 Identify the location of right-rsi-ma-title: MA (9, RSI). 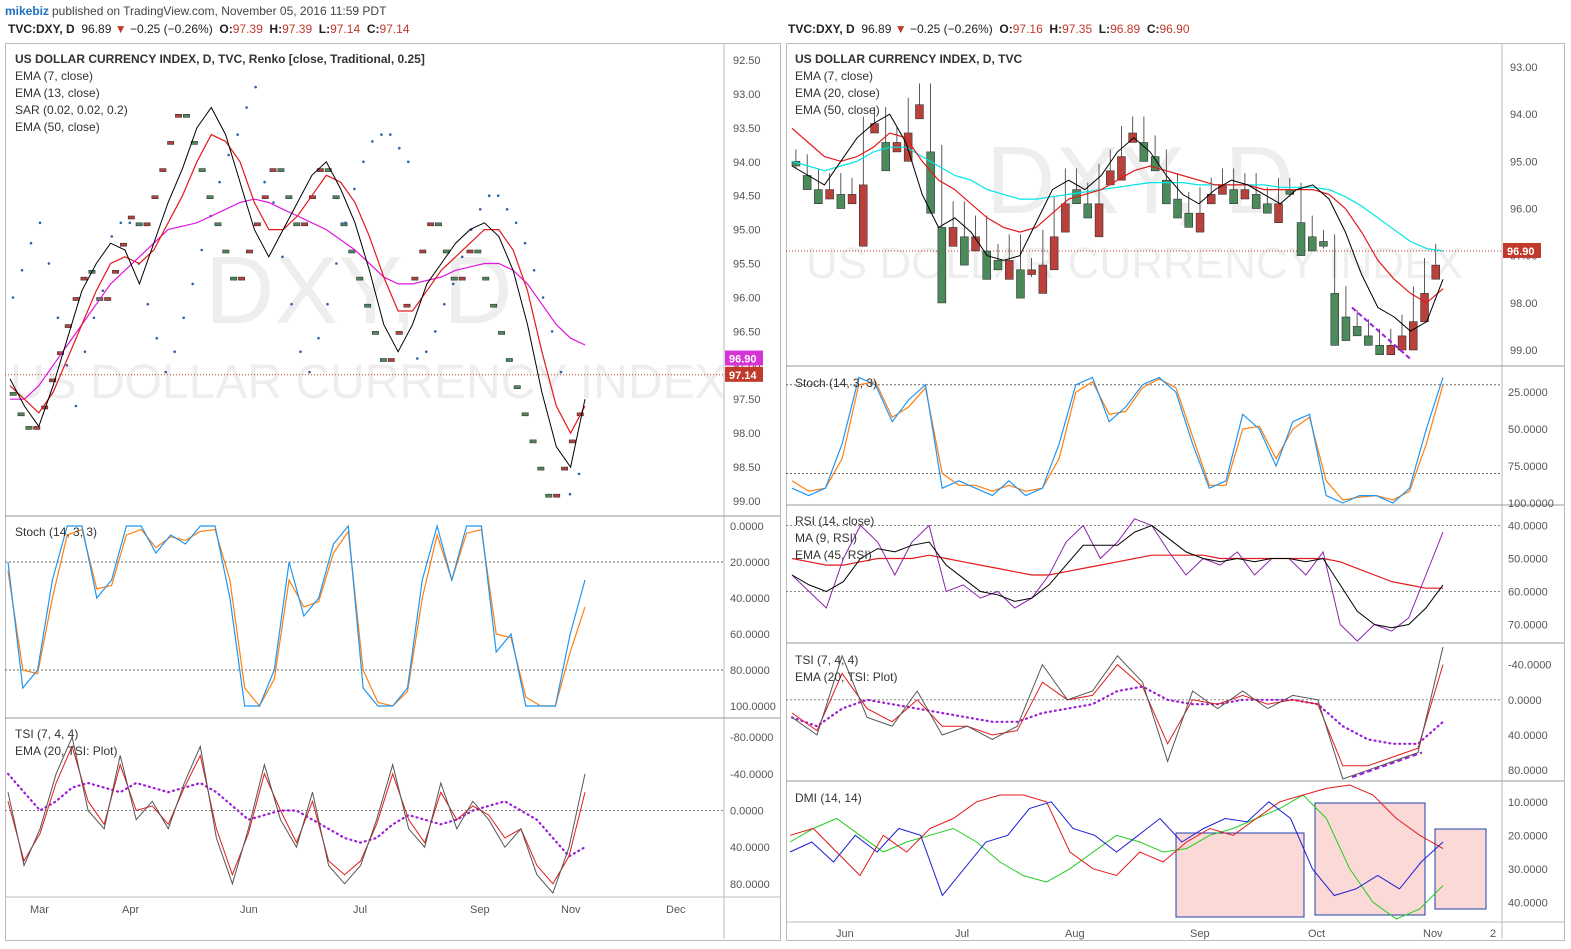
(834, 538).